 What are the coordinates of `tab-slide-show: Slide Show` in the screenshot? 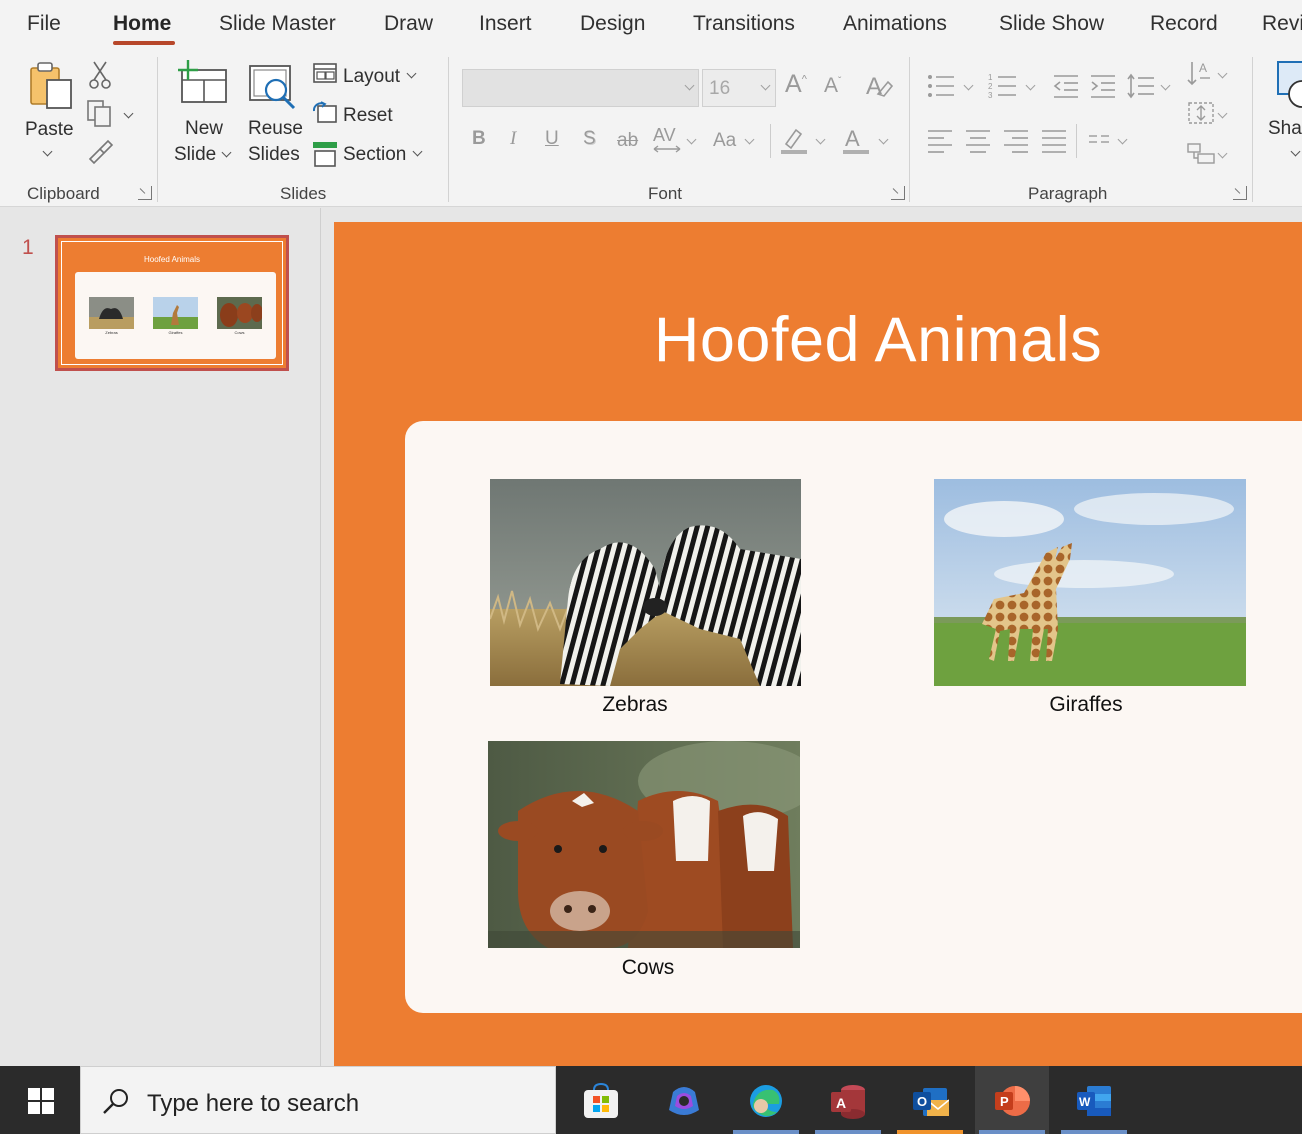 It's located at (1051, 24).